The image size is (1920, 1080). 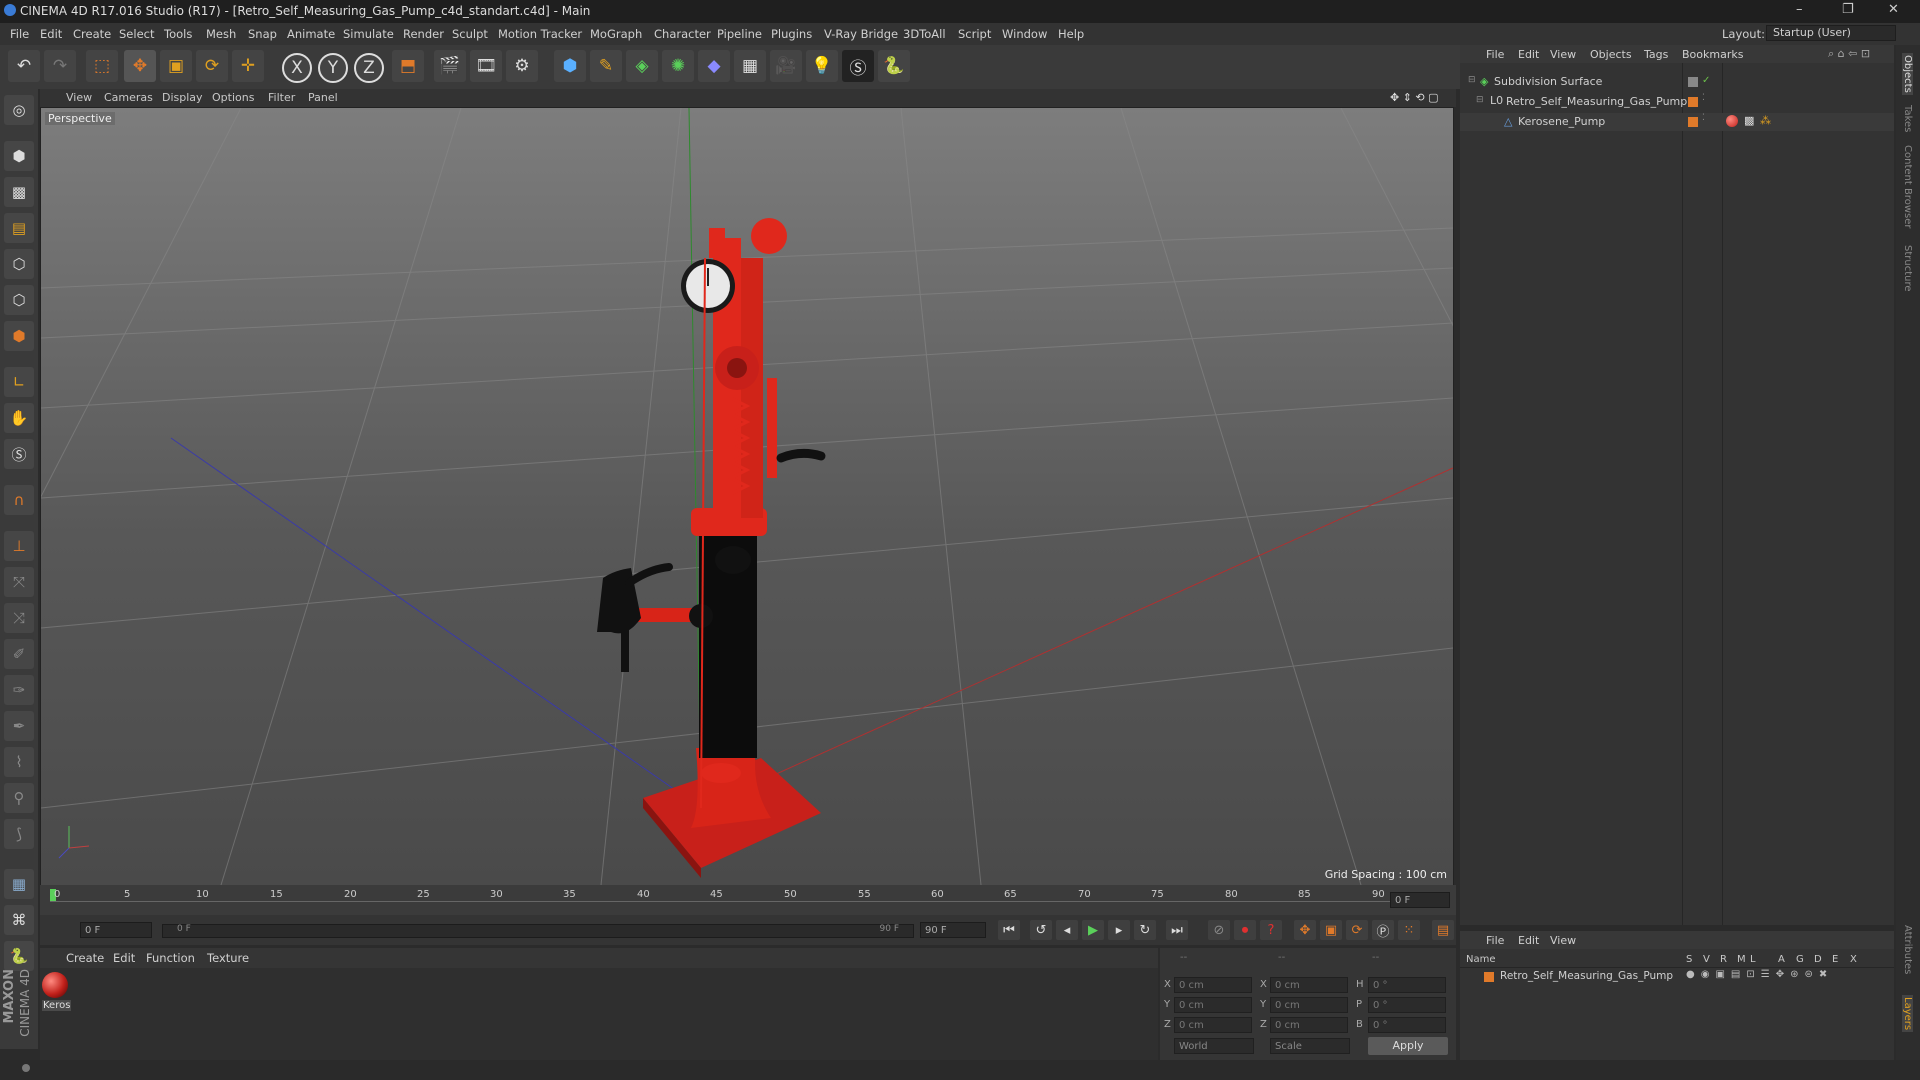 I want to click on points-mode-icon: ⬡, so click(x=19, y=264).